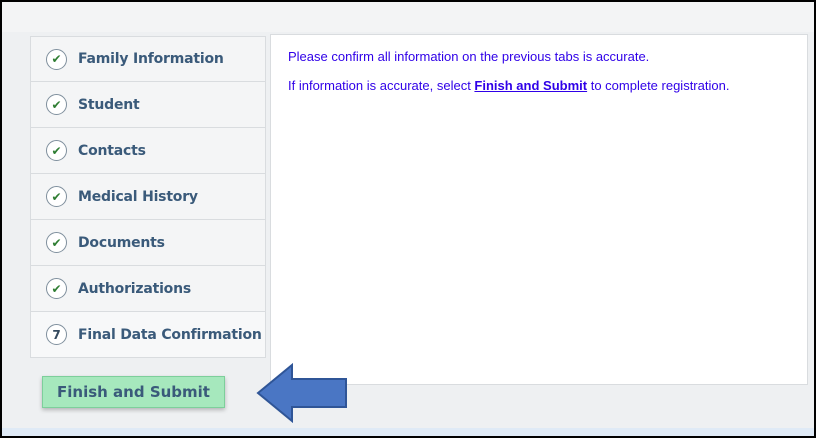  I want to click on finish-and-submit-link: Finish and Submit, so click(530, 85).